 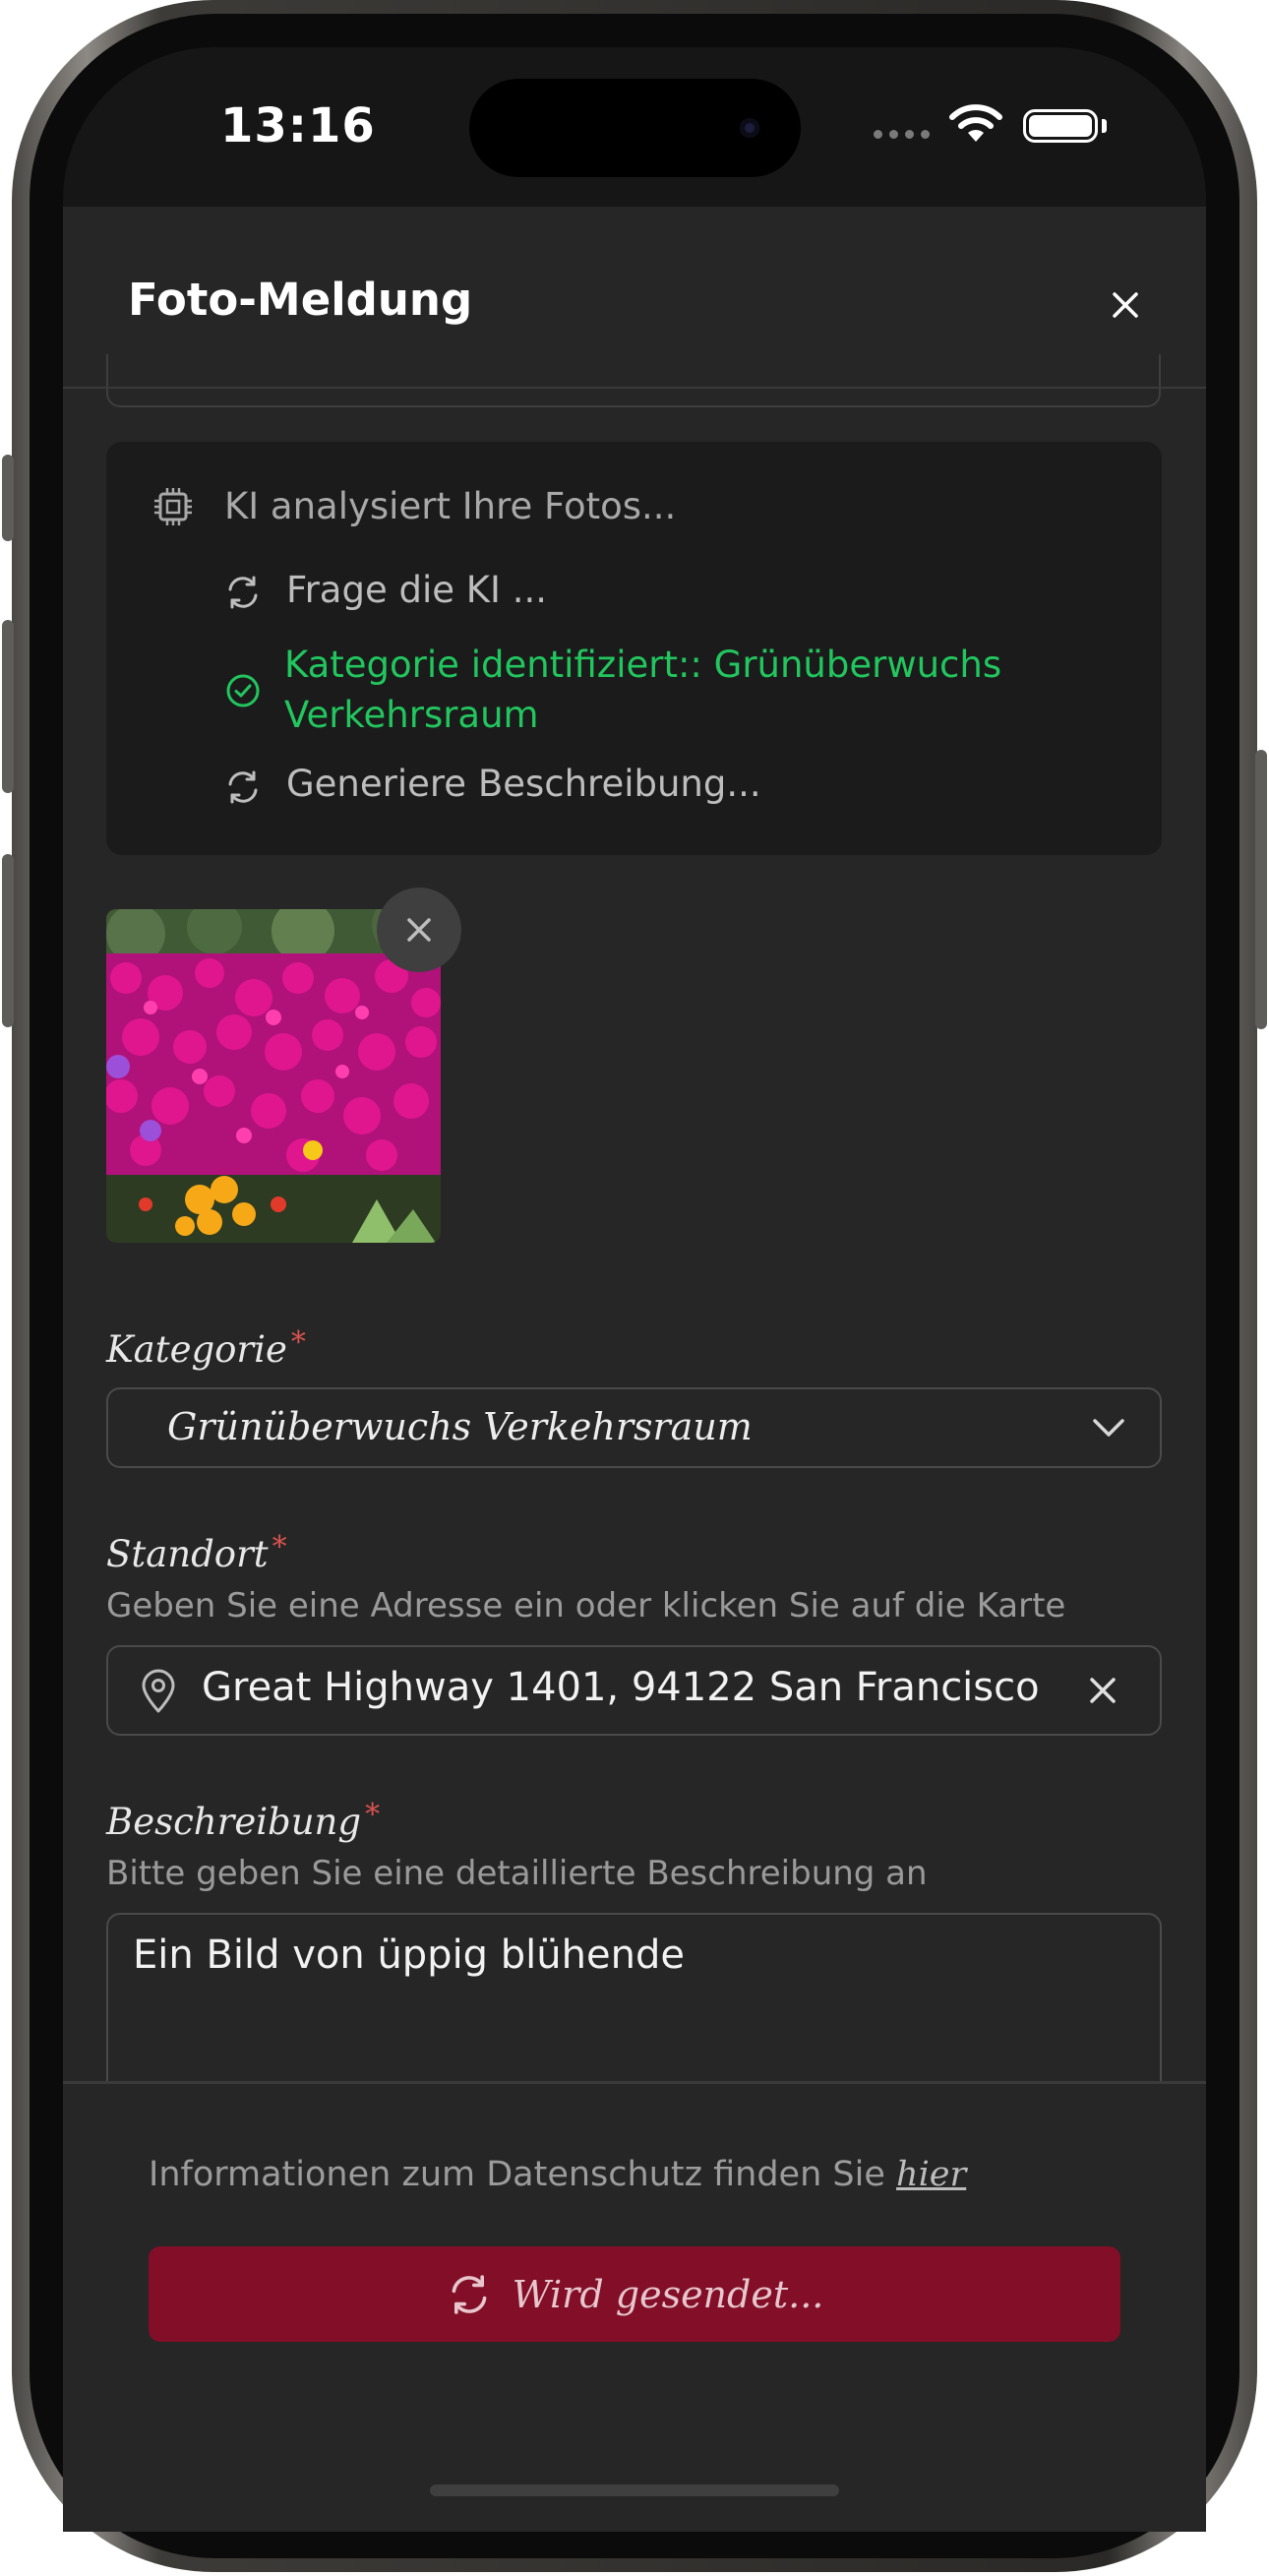 I want to click on map-pin-icon, so click(x=158, y=1691).